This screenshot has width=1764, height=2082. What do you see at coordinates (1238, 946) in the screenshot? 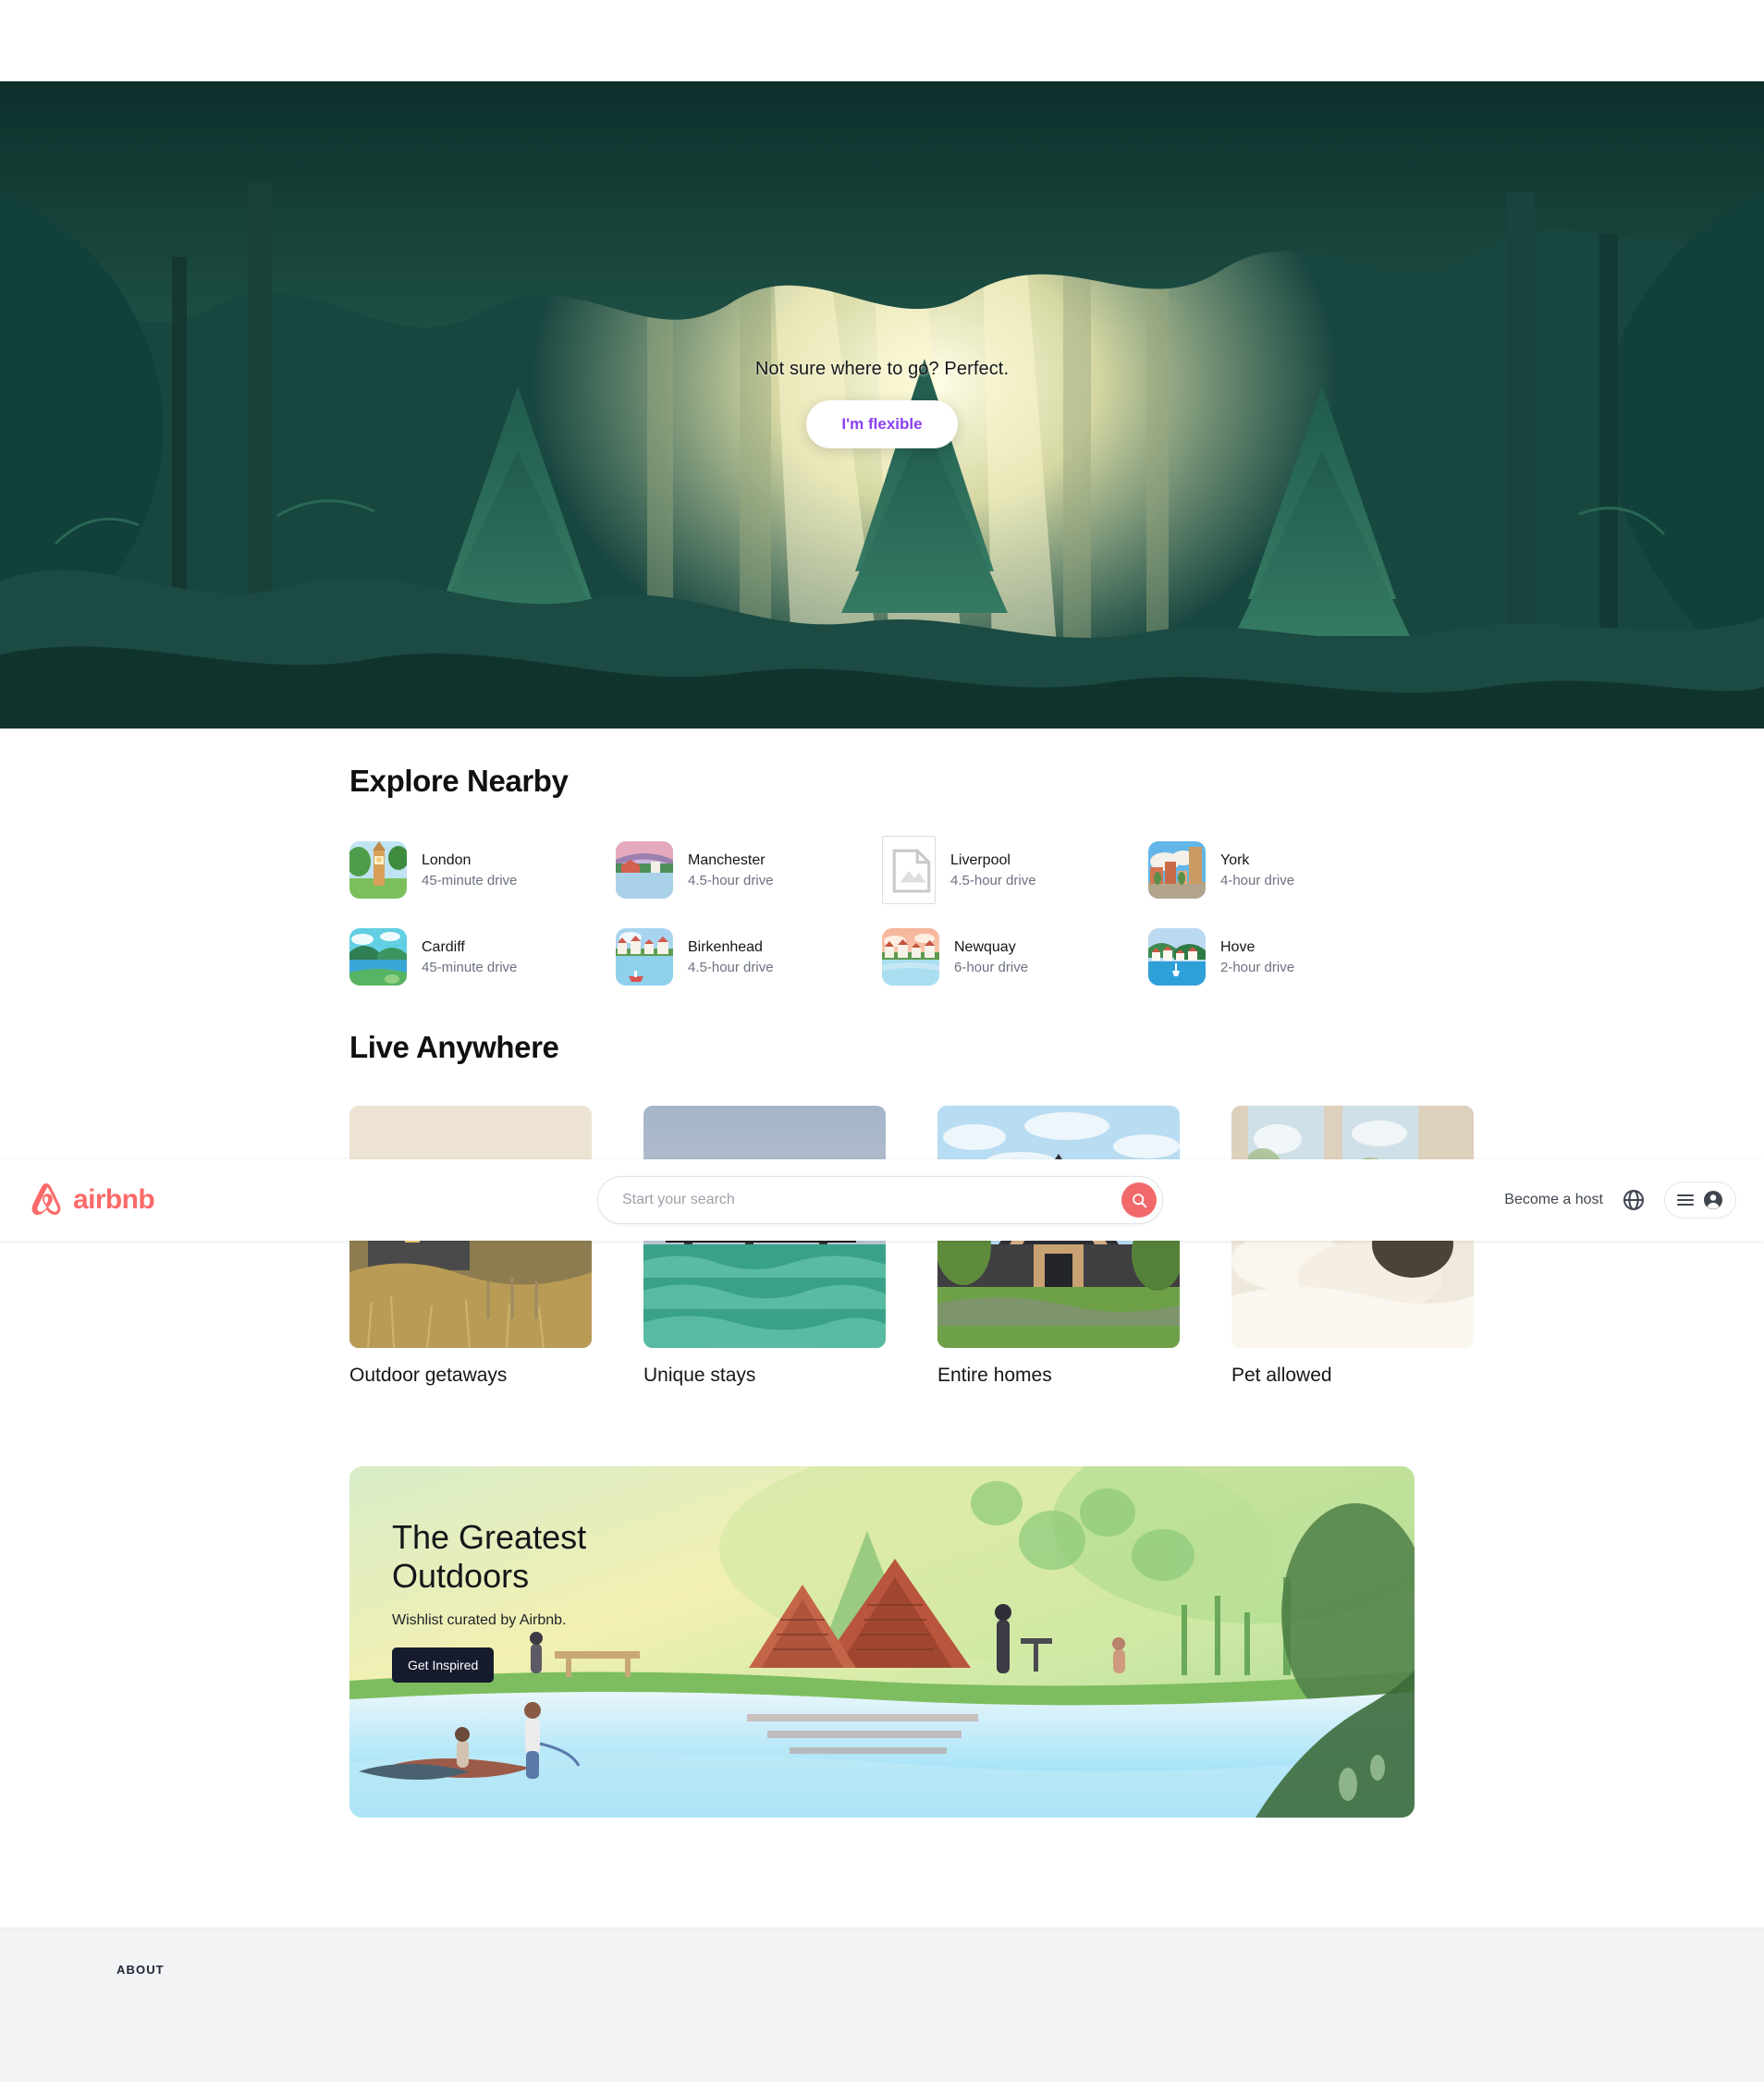
I see `city-name: Hove` at bounding box center [1238, 946].